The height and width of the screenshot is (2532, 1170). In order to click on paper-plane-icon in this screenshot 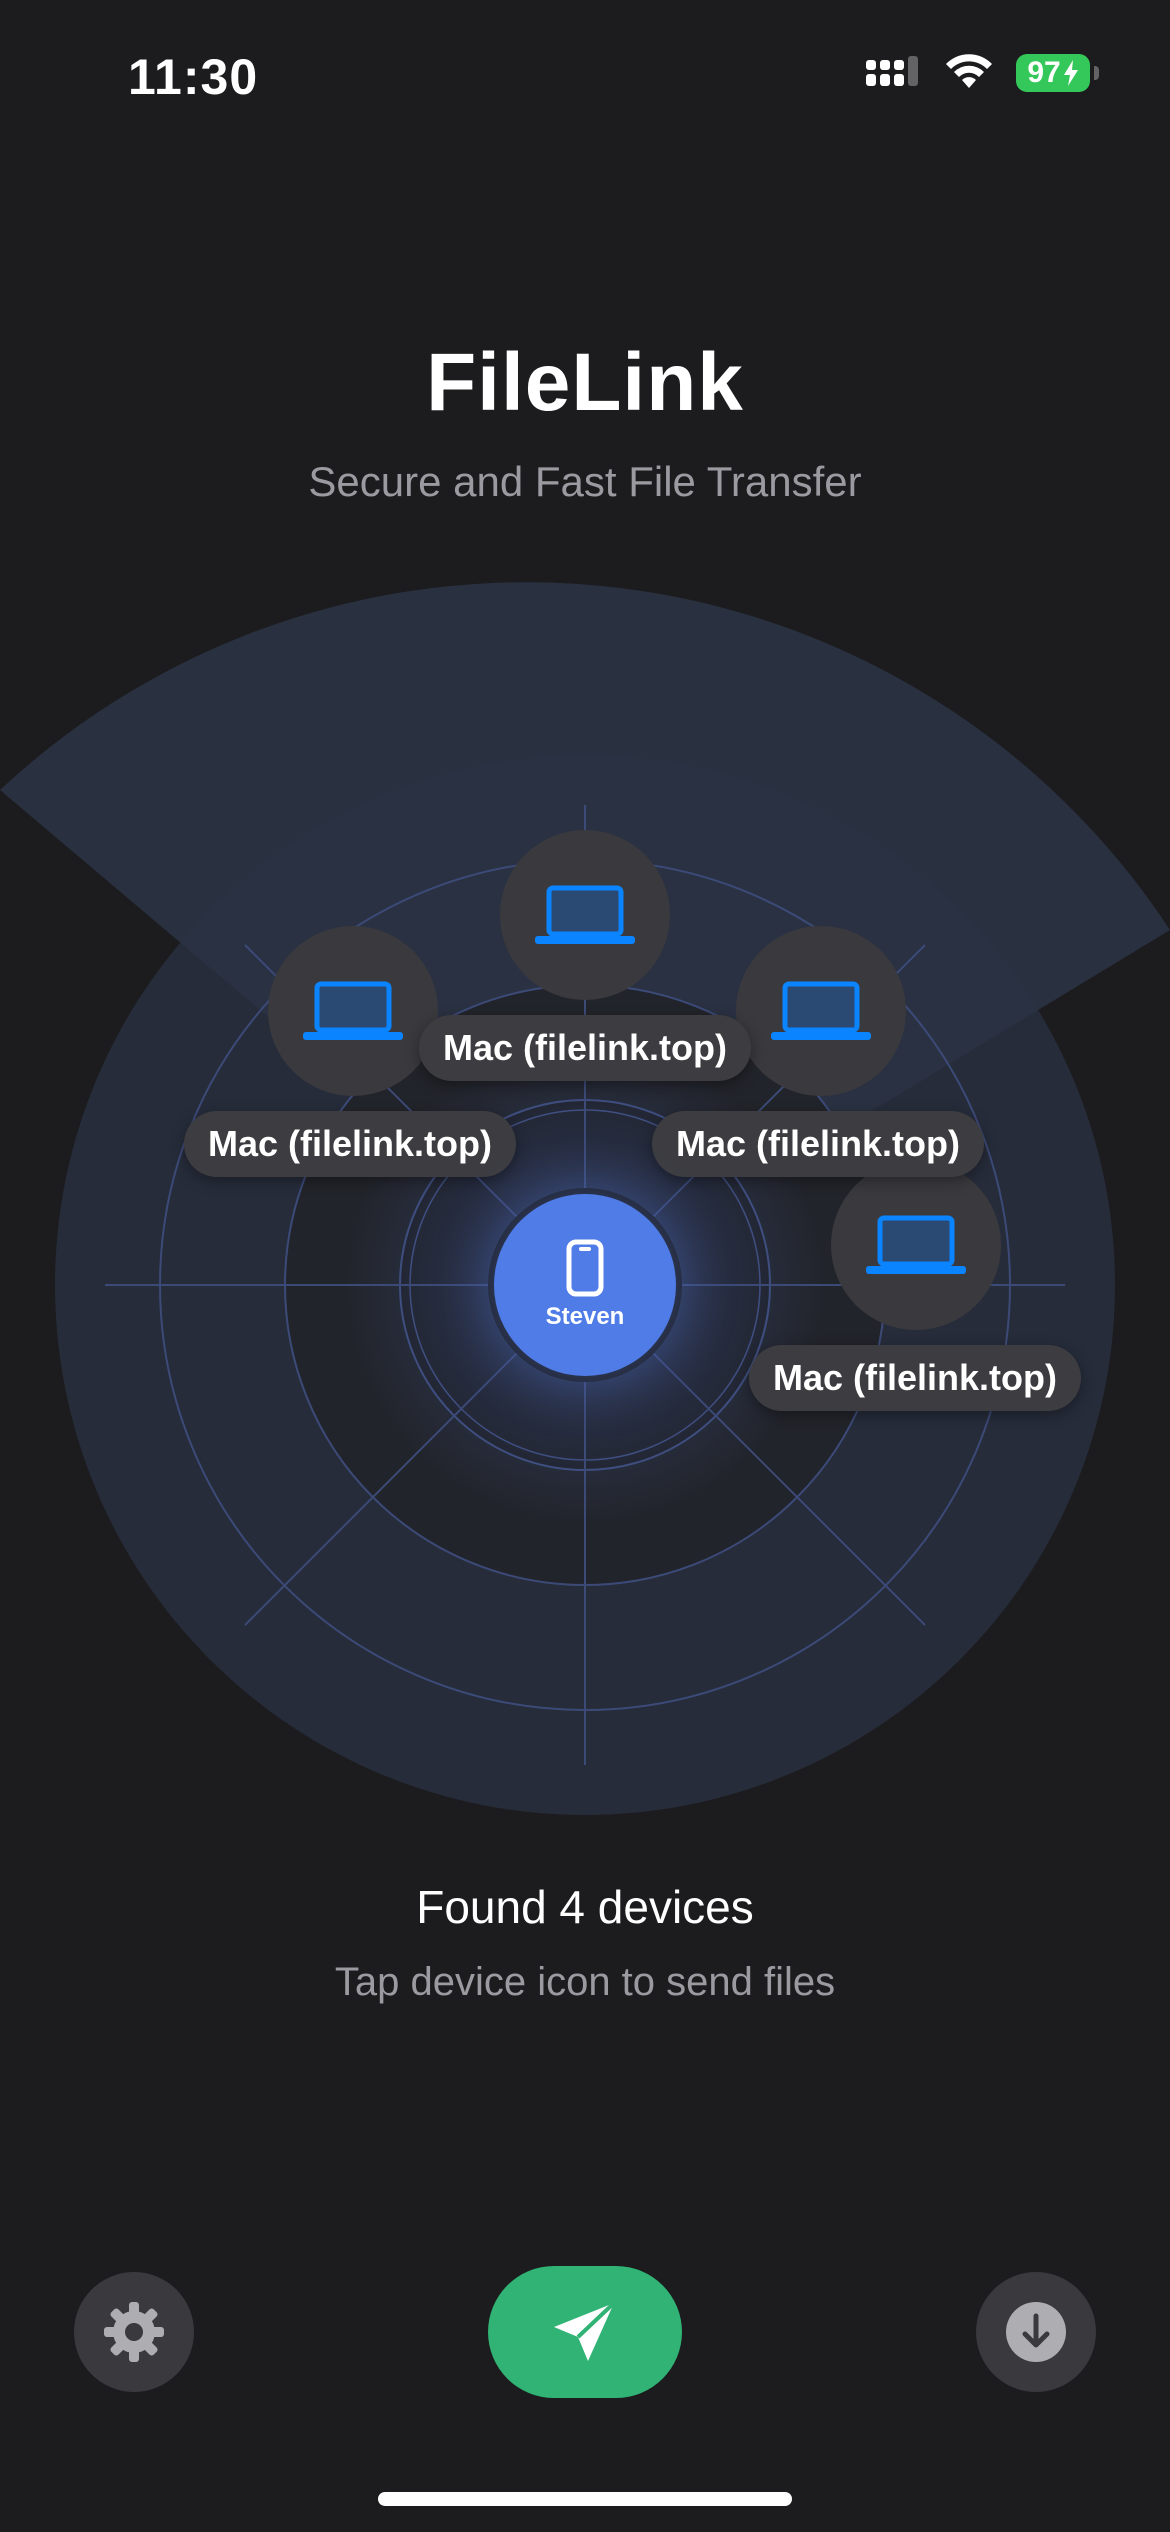, I will do `click(585, 2331)`.